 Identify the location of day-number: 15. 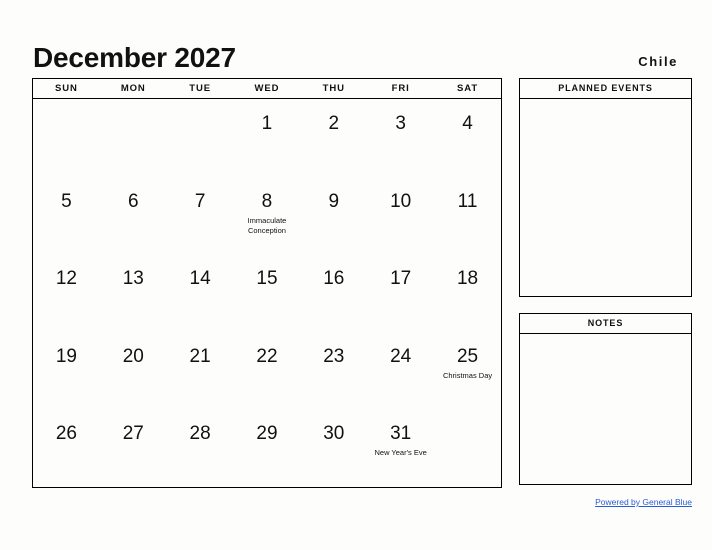
(267, 278).